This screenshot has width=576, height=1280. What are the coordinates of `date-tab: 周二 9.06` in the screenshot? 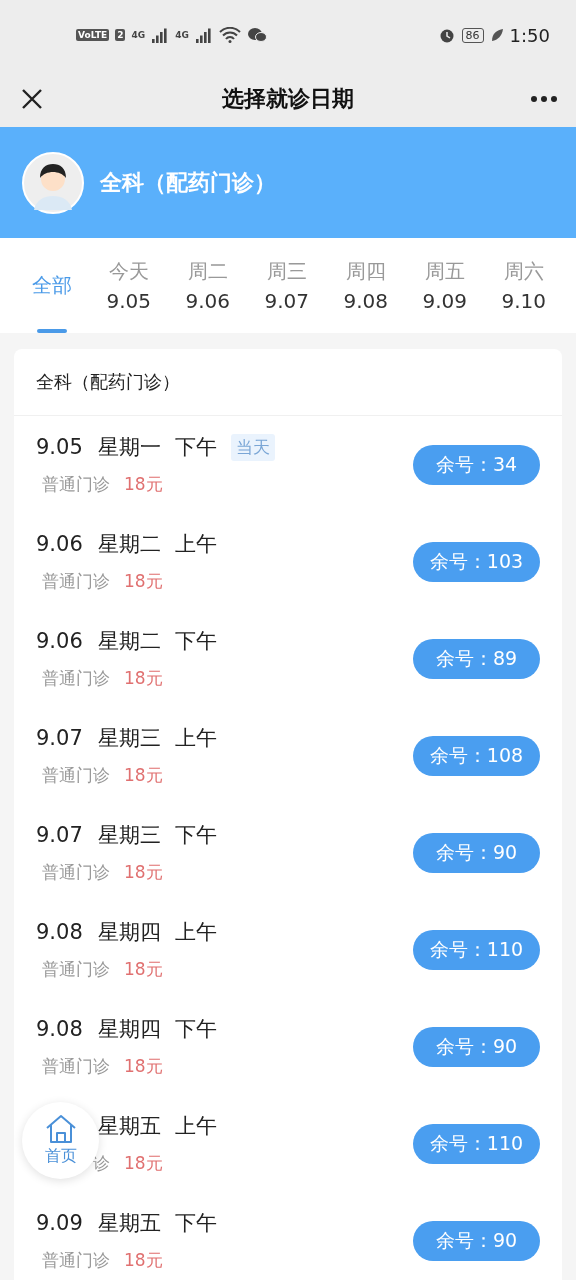 It's located at (207, 285).